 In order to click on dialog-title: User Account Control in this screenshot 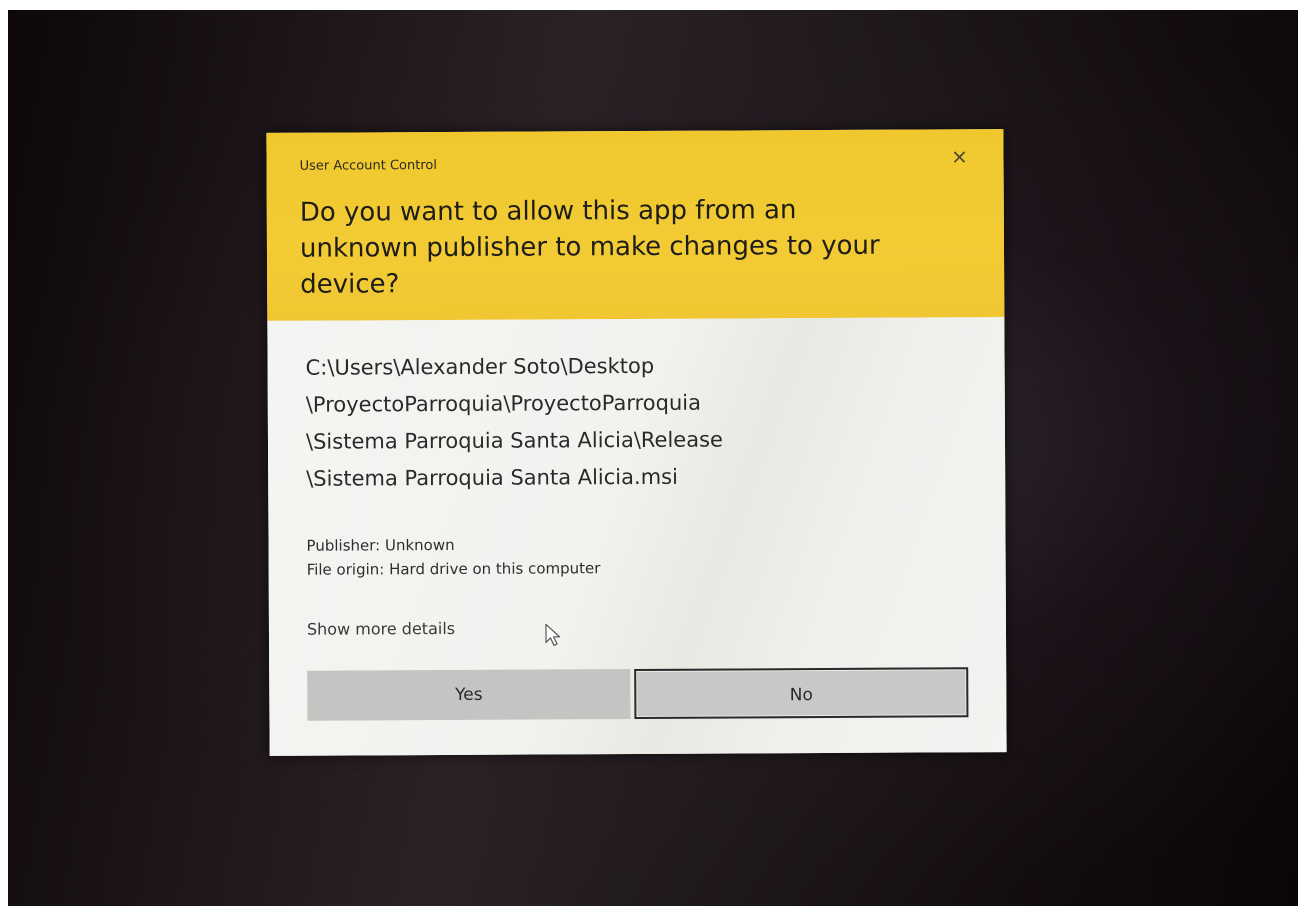, I will do `click(368, 166)`.